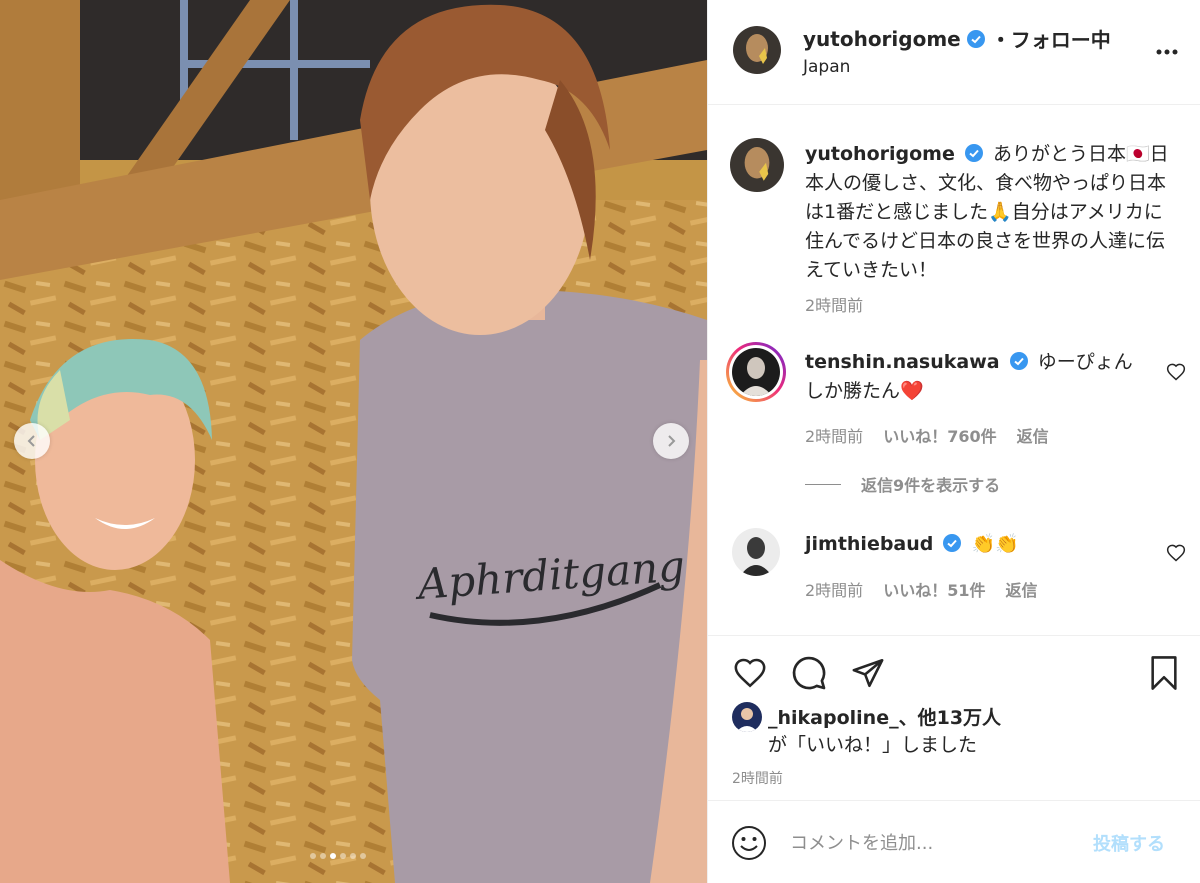 The image size is (1200, 883). I want to click on view-replies-button: 返信9件を表示する, so click(902, 484).